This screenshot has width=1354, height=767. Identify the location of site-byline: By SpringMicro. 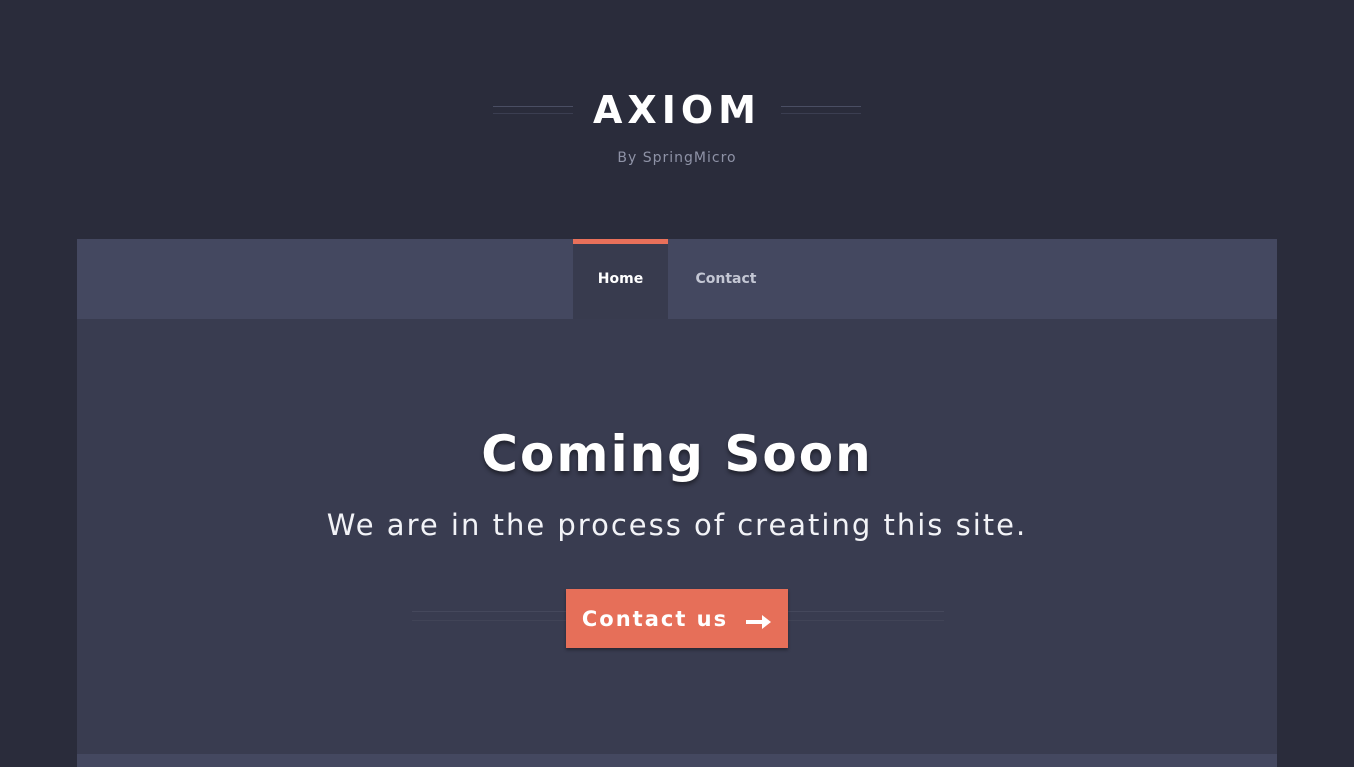
(677, 158).